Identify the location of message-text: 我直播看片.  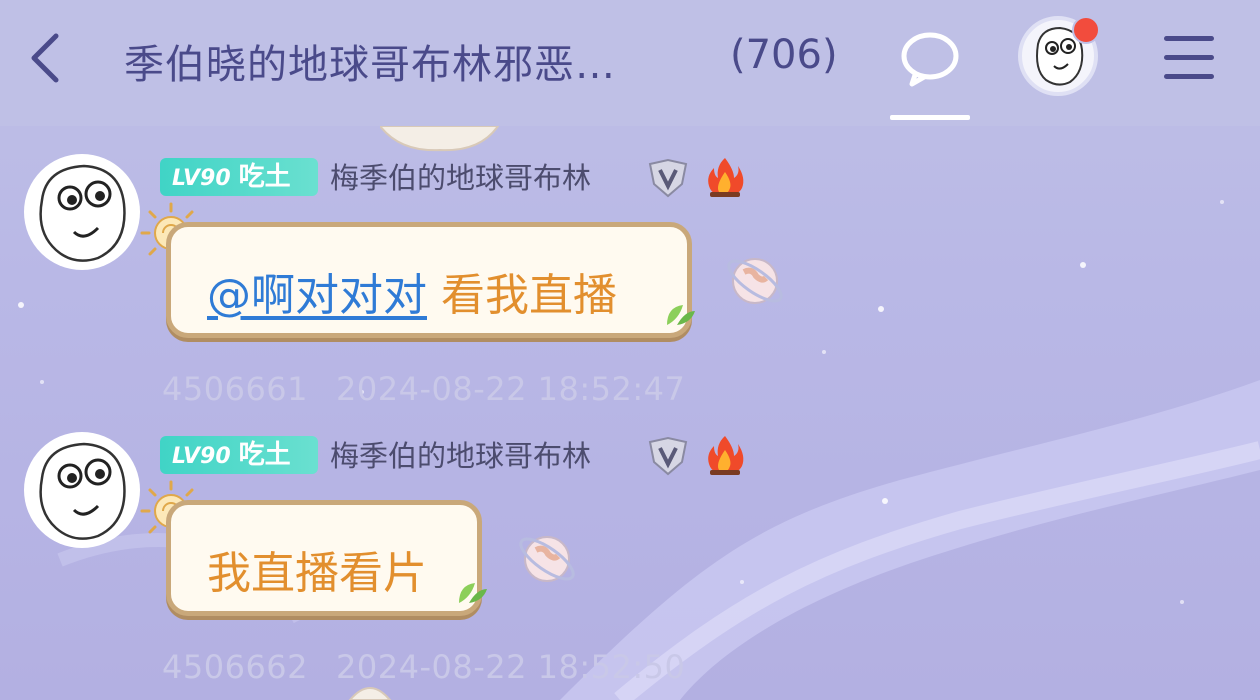
(317, 573).